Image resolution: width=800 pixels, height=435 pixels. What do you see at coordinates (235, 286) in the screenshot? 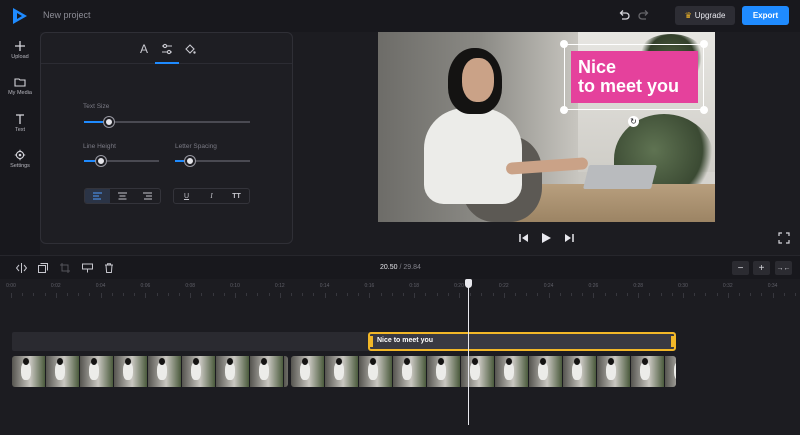
I see `ruler-tick-label: 0:10` at bounding box center [235, 286].